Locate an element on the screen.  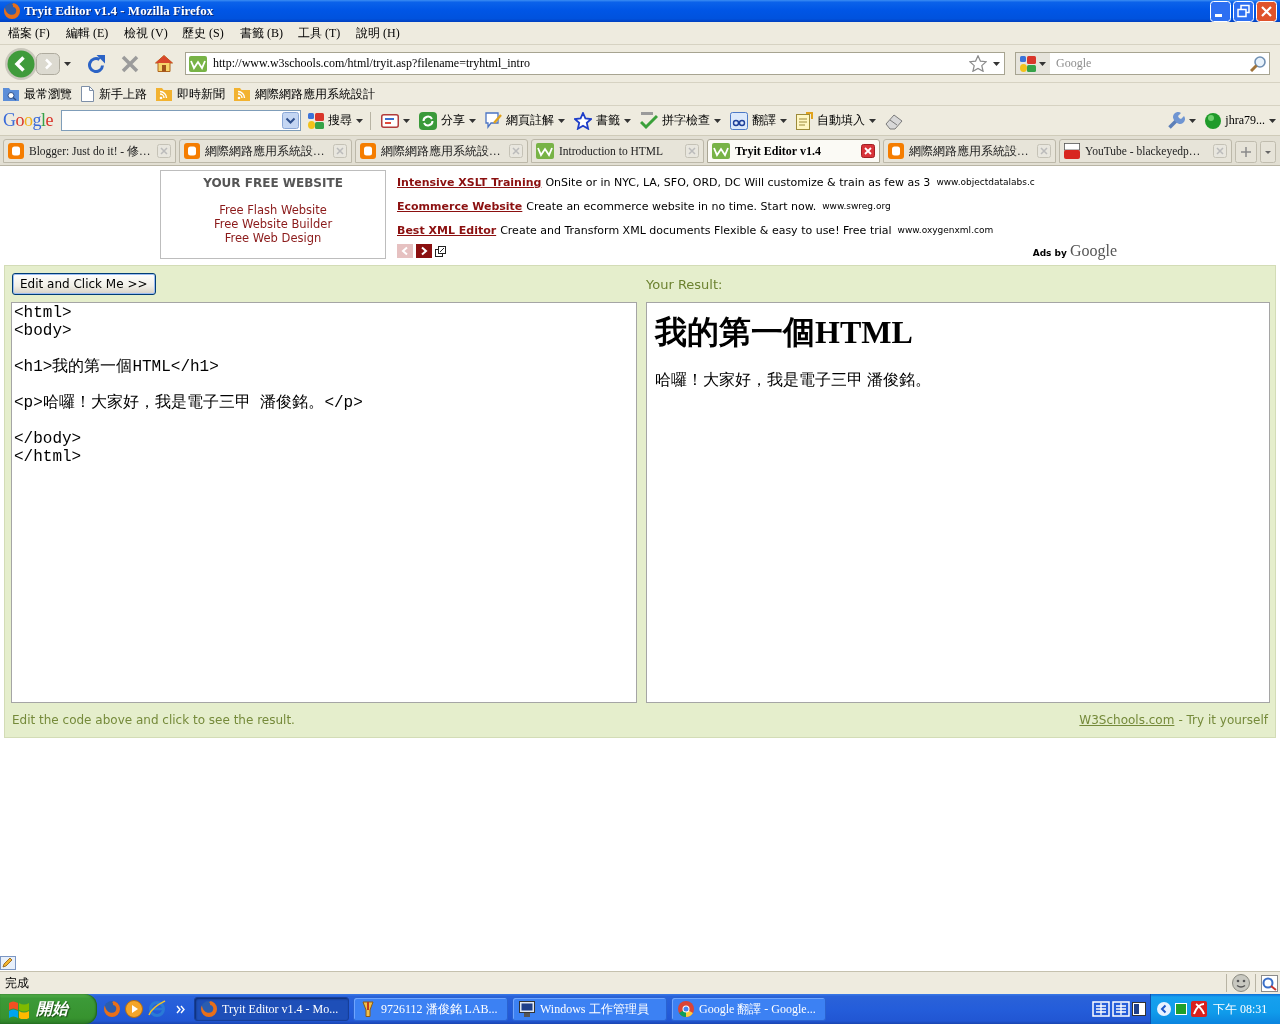
page-icon is located at coordinates (87, 94).